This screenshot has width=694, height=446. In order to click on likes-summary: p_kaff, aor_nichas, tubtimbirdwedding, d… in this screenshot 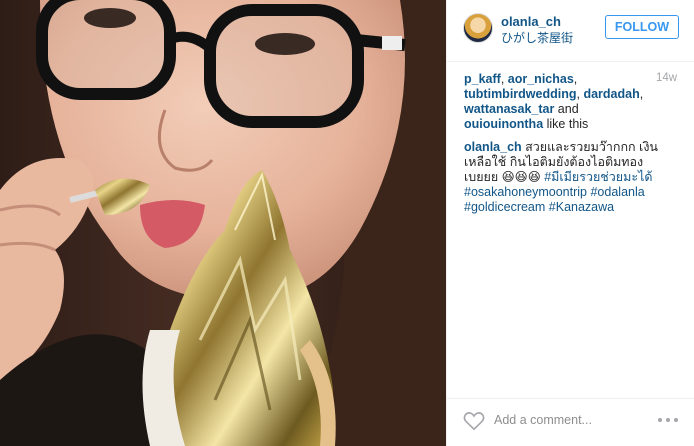, I will do `click(560, 102)`.